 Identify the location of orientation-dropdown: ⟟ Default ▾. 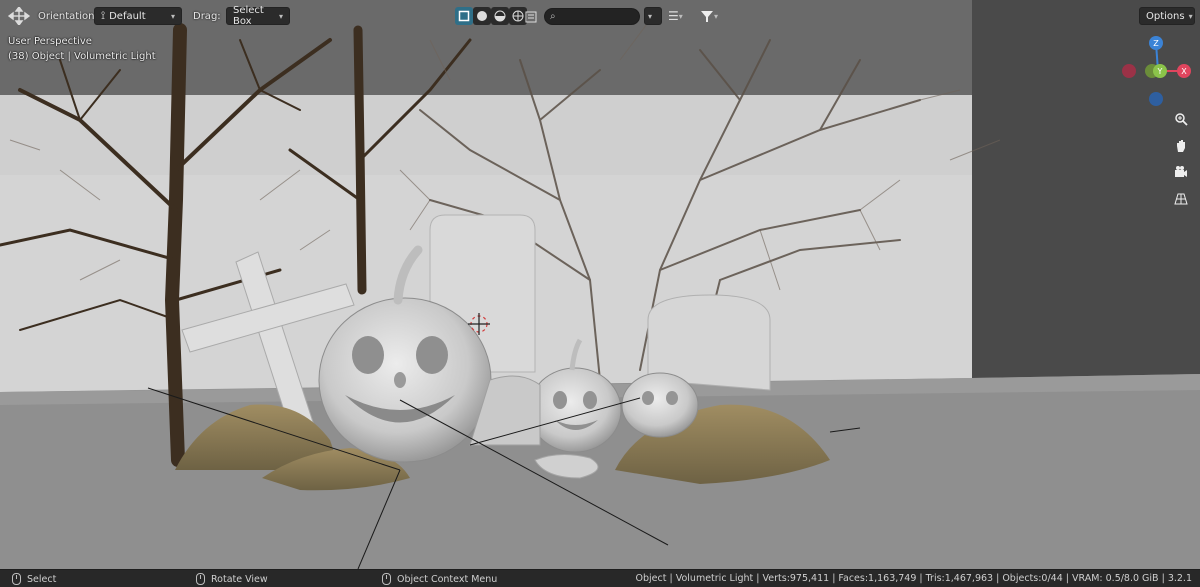
(138, 16).